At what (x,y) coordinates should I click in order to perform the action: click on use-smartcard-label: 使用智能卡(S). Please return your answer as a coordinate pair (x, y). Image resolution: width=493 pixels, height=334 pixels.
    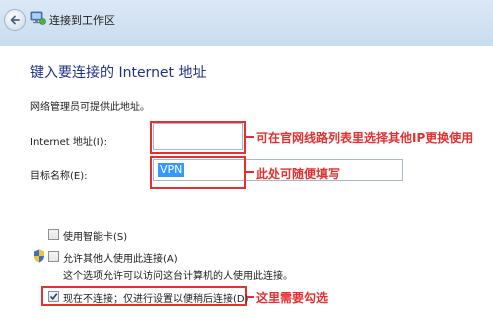
    Looking at the image, I should click on (95, 237).